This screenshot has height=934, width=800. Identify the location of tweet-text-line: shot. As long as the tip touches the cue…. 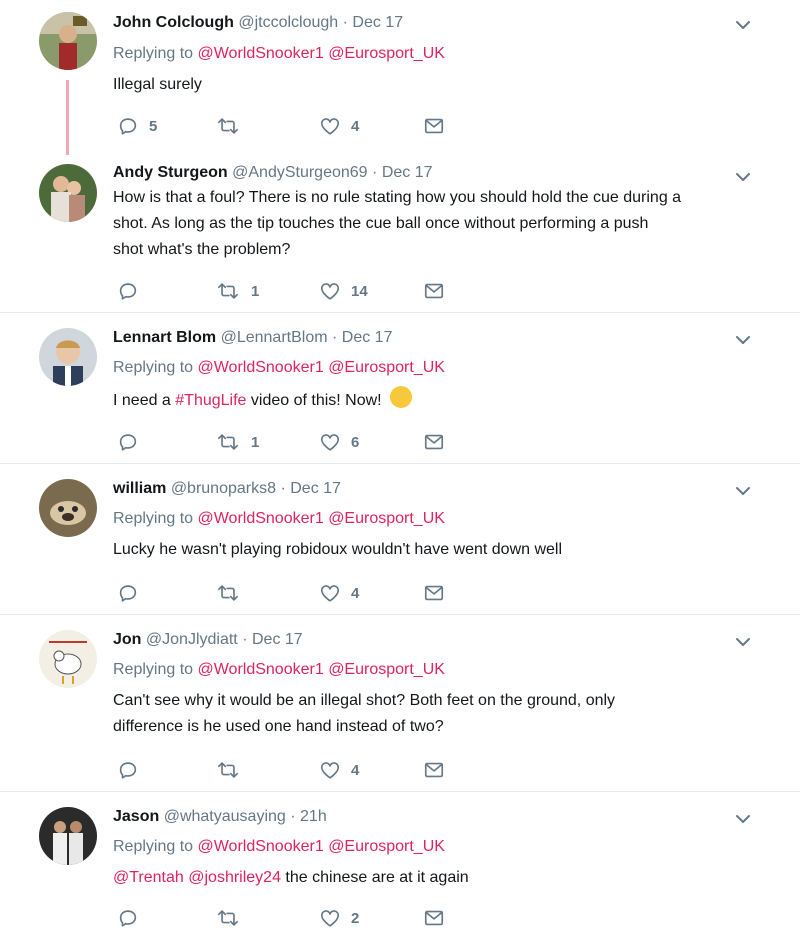
(381, 223).